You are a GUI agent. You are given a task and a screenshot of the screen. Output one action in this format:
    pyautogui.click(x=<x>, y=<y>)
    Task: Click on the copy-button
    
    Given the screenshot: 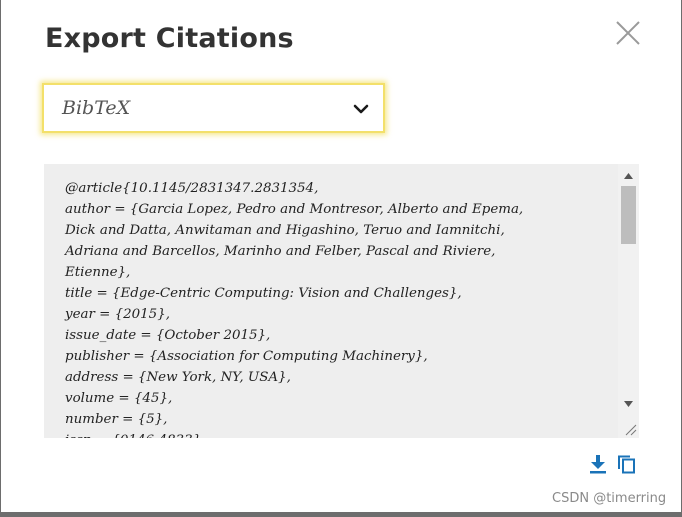 What is the action you would take?
    pyautogui.click(x=627, y=464)
    